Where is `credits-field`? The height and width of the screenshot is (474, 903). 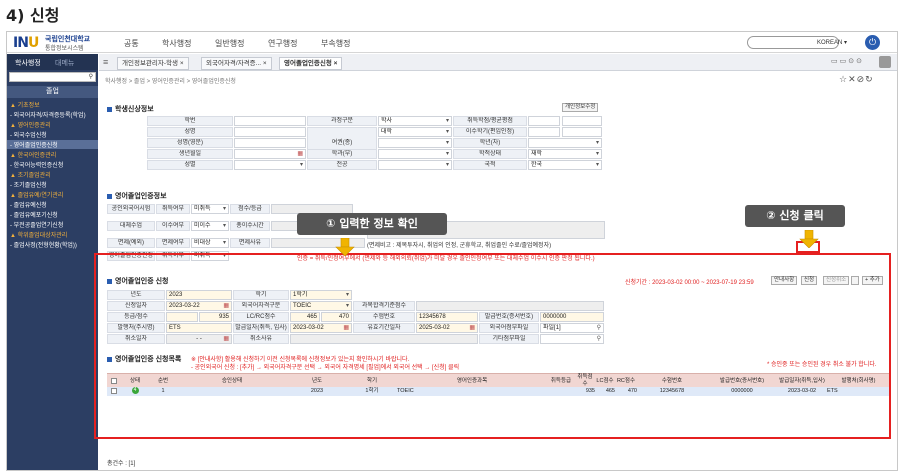 credits-field is located at coordinates (544, 121).